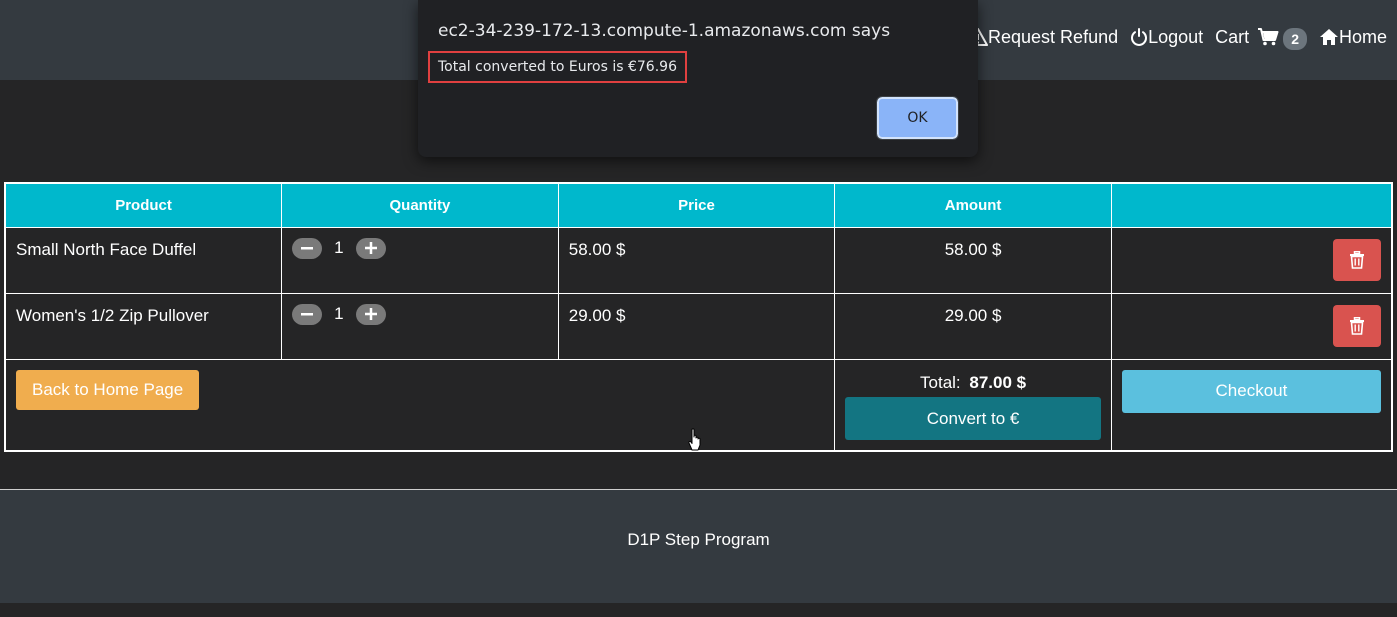  Describe the element at coordinates (1251, 205) in the screenshot. I see `column-header-actions` at that location.